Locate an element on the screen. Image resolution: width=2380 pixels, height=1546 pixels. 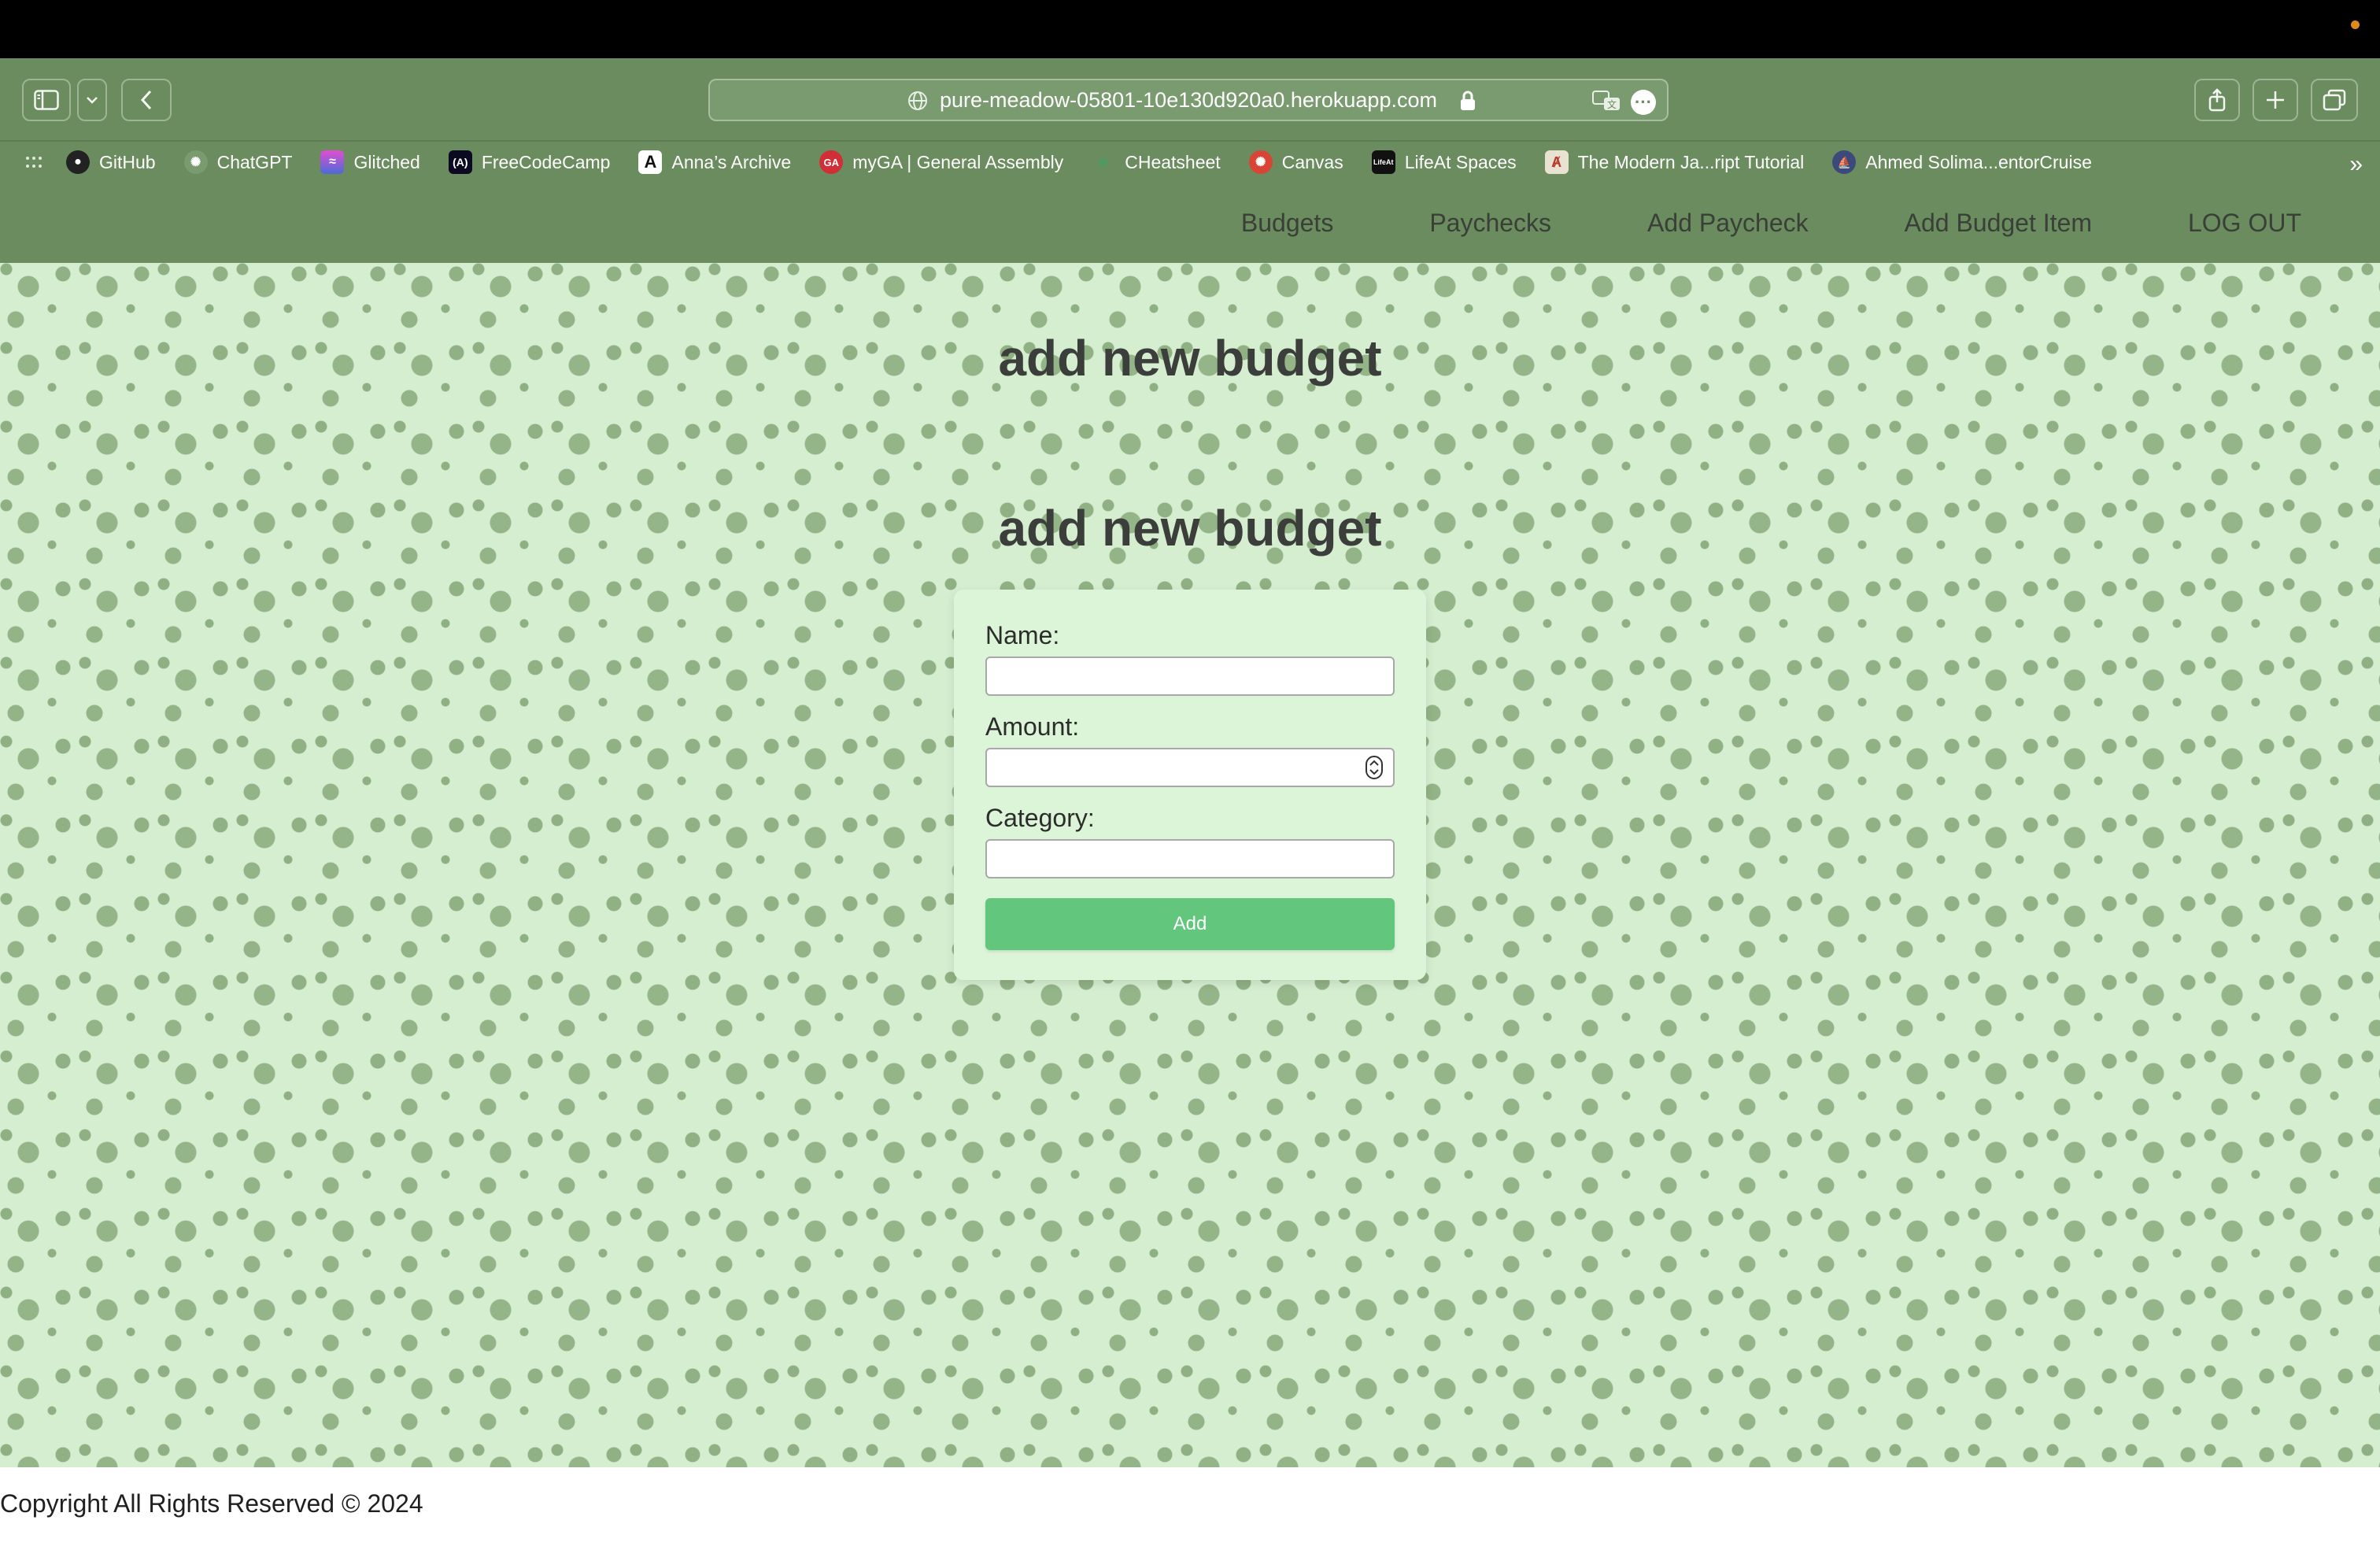
name-label: Name: is located at coordinates (1022, 635).